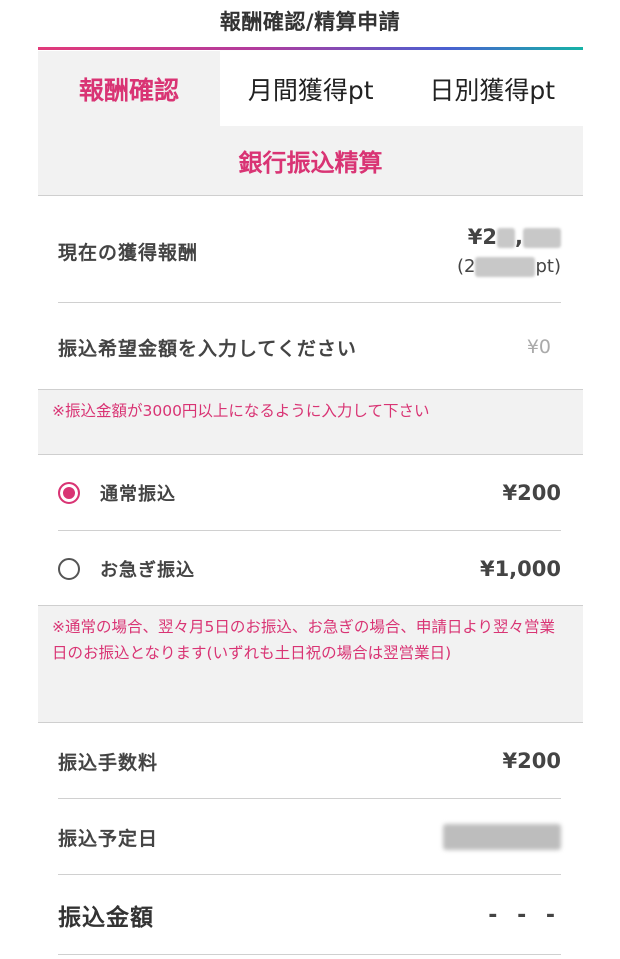  What do you see at coordinates (548, 267) in the screenshot?
I see `reward-pt-suffix: pt)` at bounding box center [548, 267].